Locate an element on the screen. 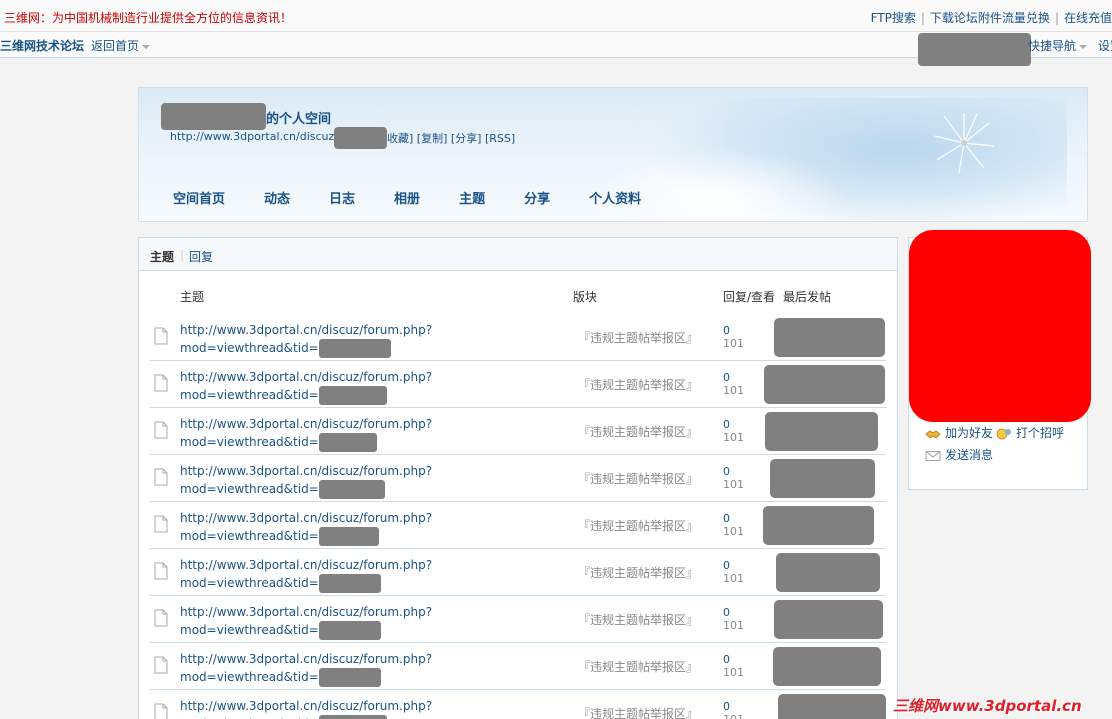 The image size is (1112, 719). header-forum: 版块 is located at coordinates (585, 297).